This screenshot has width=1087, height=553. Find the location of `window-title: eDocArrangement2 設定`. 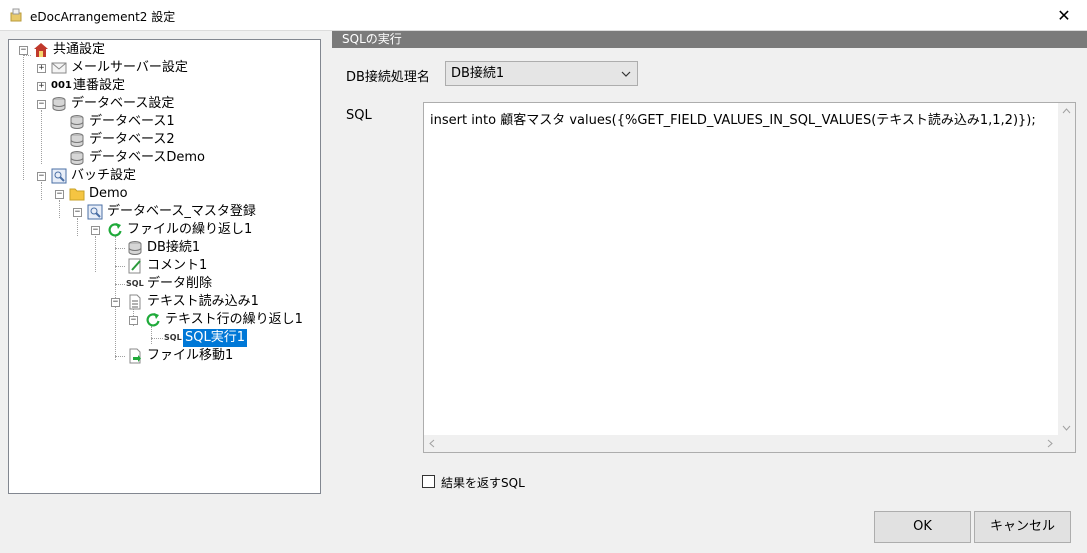

window-title: eDocArrangement2 設定 is located at coordinates (103, 17).